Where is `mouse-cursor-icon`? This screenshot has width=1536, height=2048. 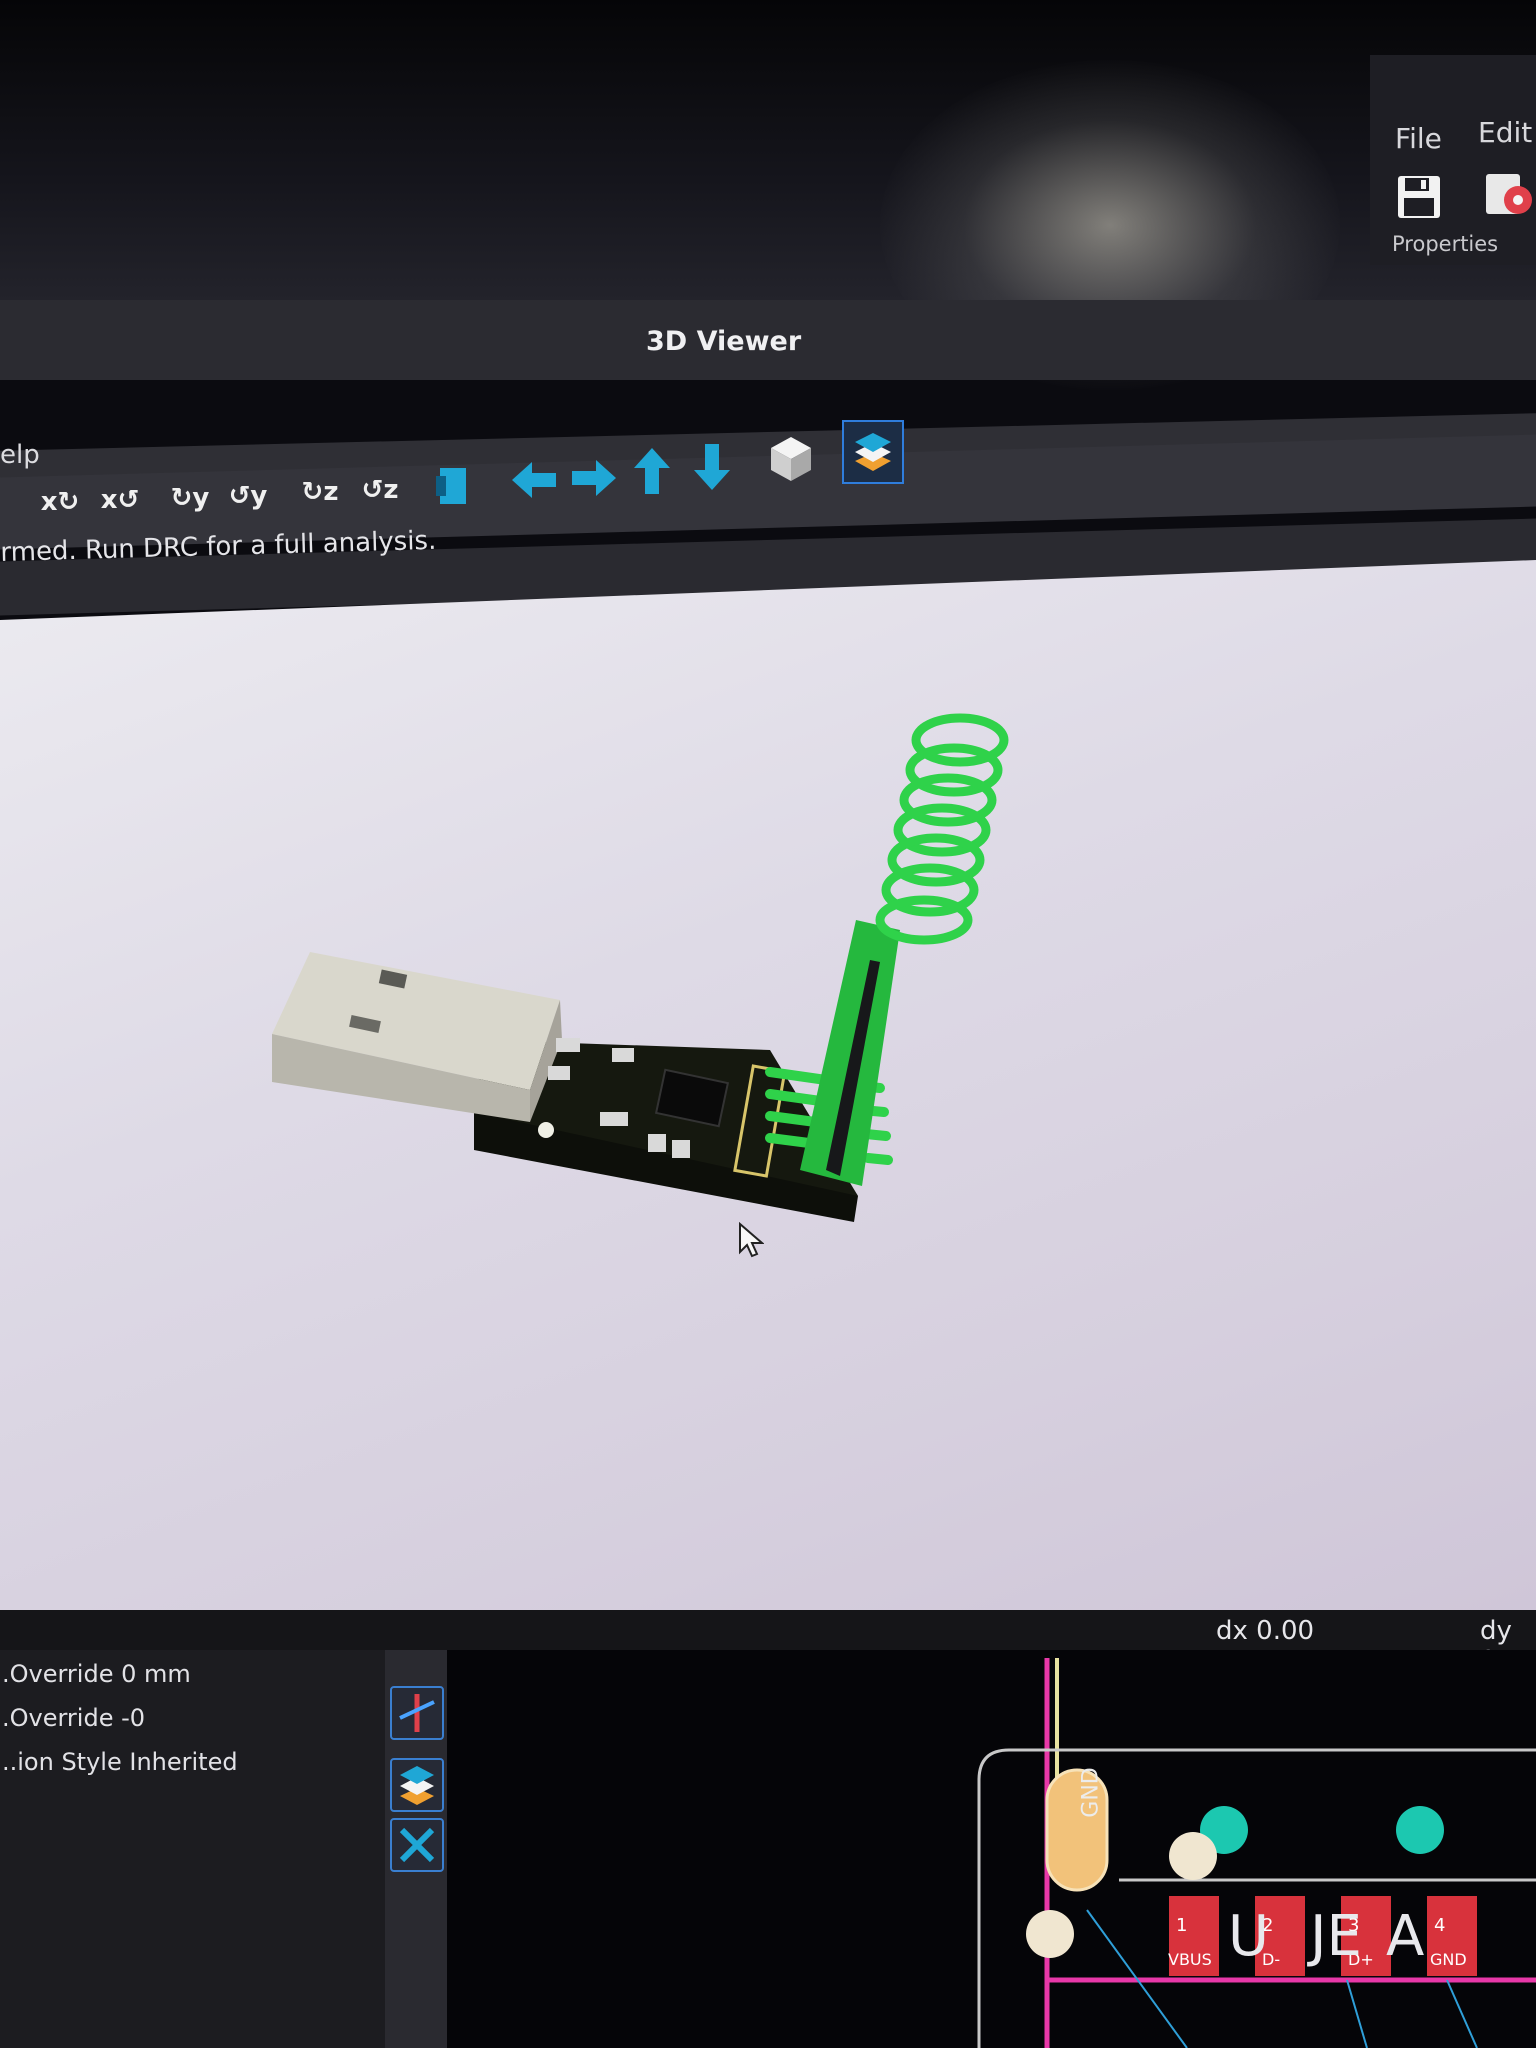
mouse-cursor-icon is located at coordinates (751, 1241).